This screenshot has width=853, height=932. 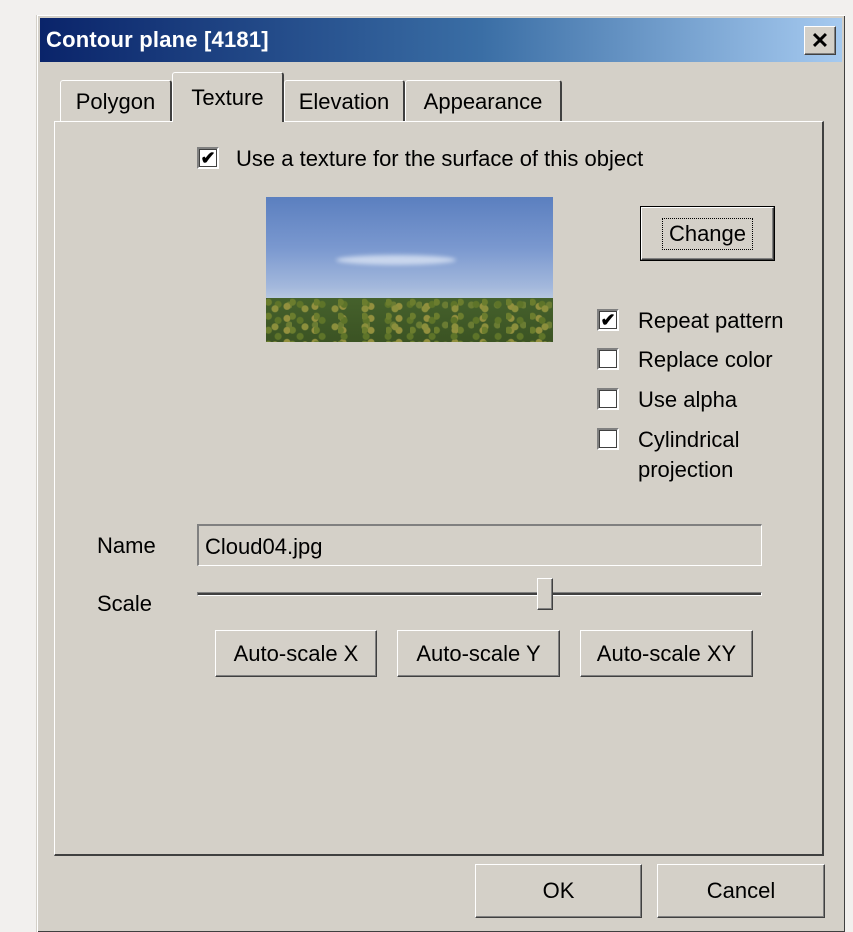 I want to click on use-texture-checkbox: ✔, so click(x=208, y=158).